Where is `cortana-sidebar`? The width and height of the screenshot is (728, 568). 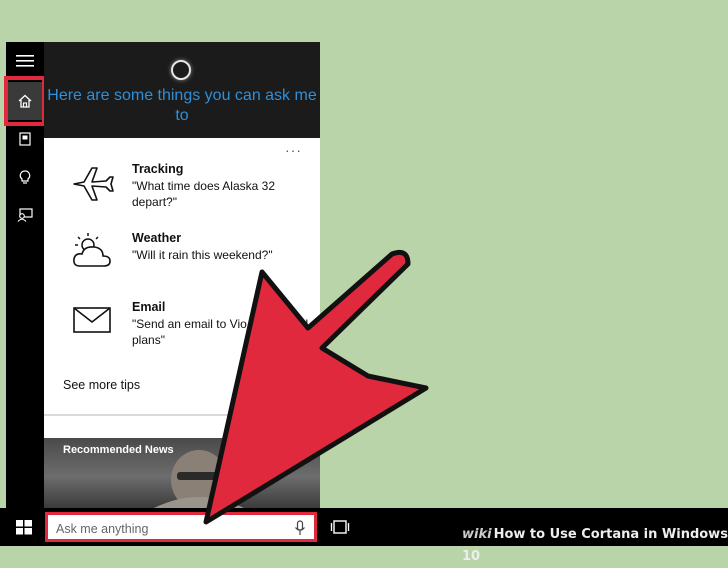
cortana-sidebar is located at coordinates (25, 275).